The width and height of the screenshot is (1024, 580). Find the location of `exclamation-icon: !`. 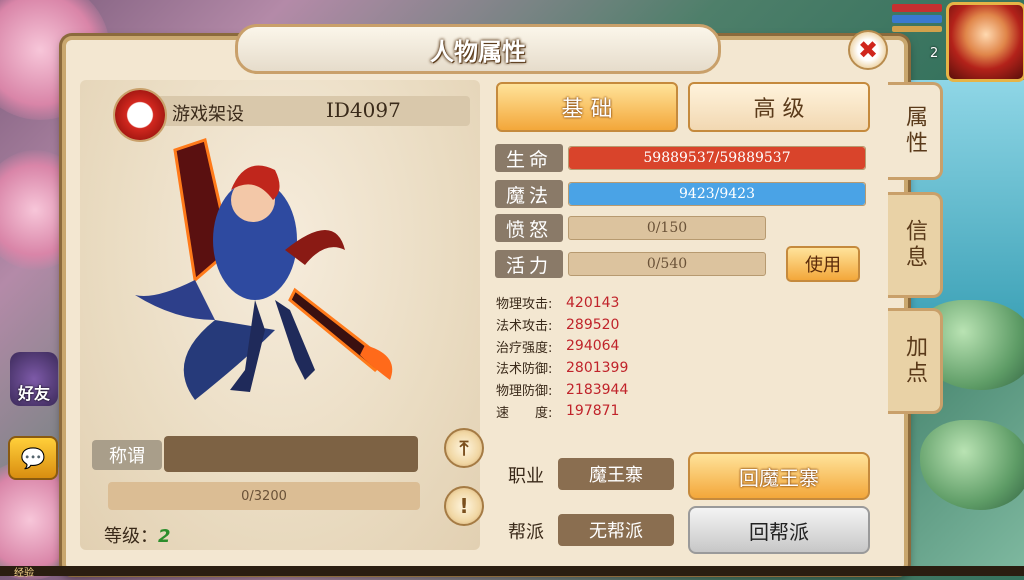

exclamation-icon: ! is located at coordinates (464, 506).